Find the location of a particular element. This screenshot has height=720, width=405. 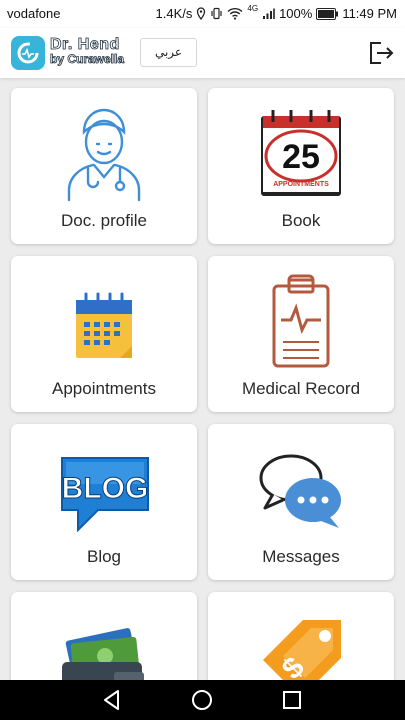

language-toggle-button: عربي is located at coordinates (168, 52).